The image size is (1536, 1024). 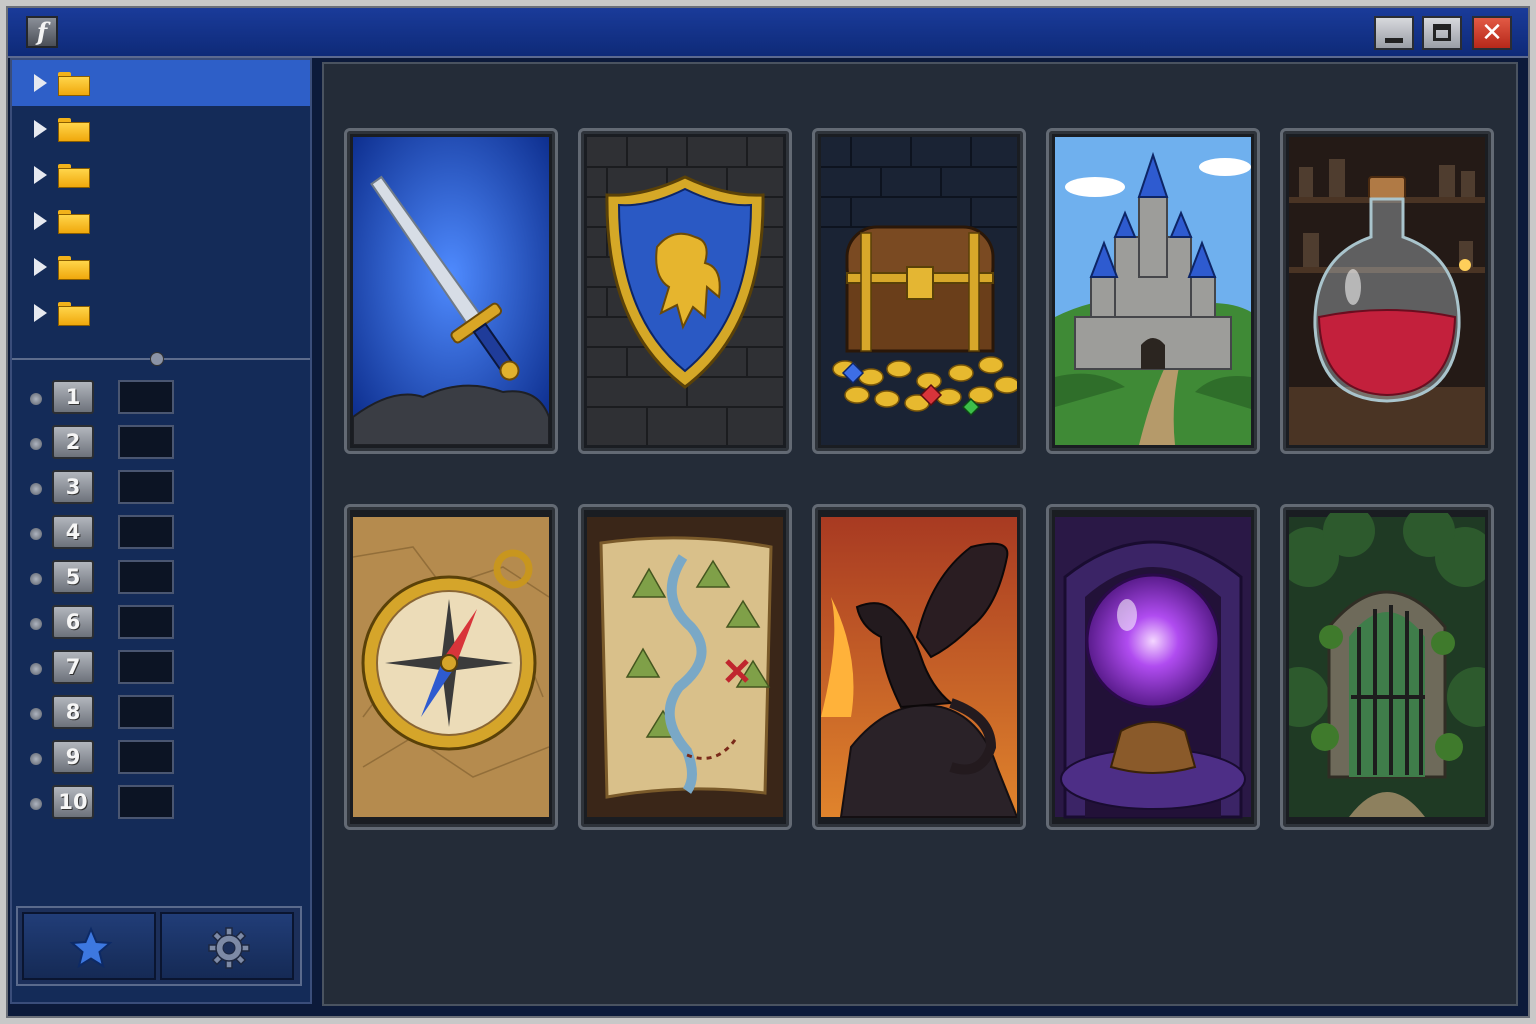 I want to click on gear-icon, so click(x=229, y=948).